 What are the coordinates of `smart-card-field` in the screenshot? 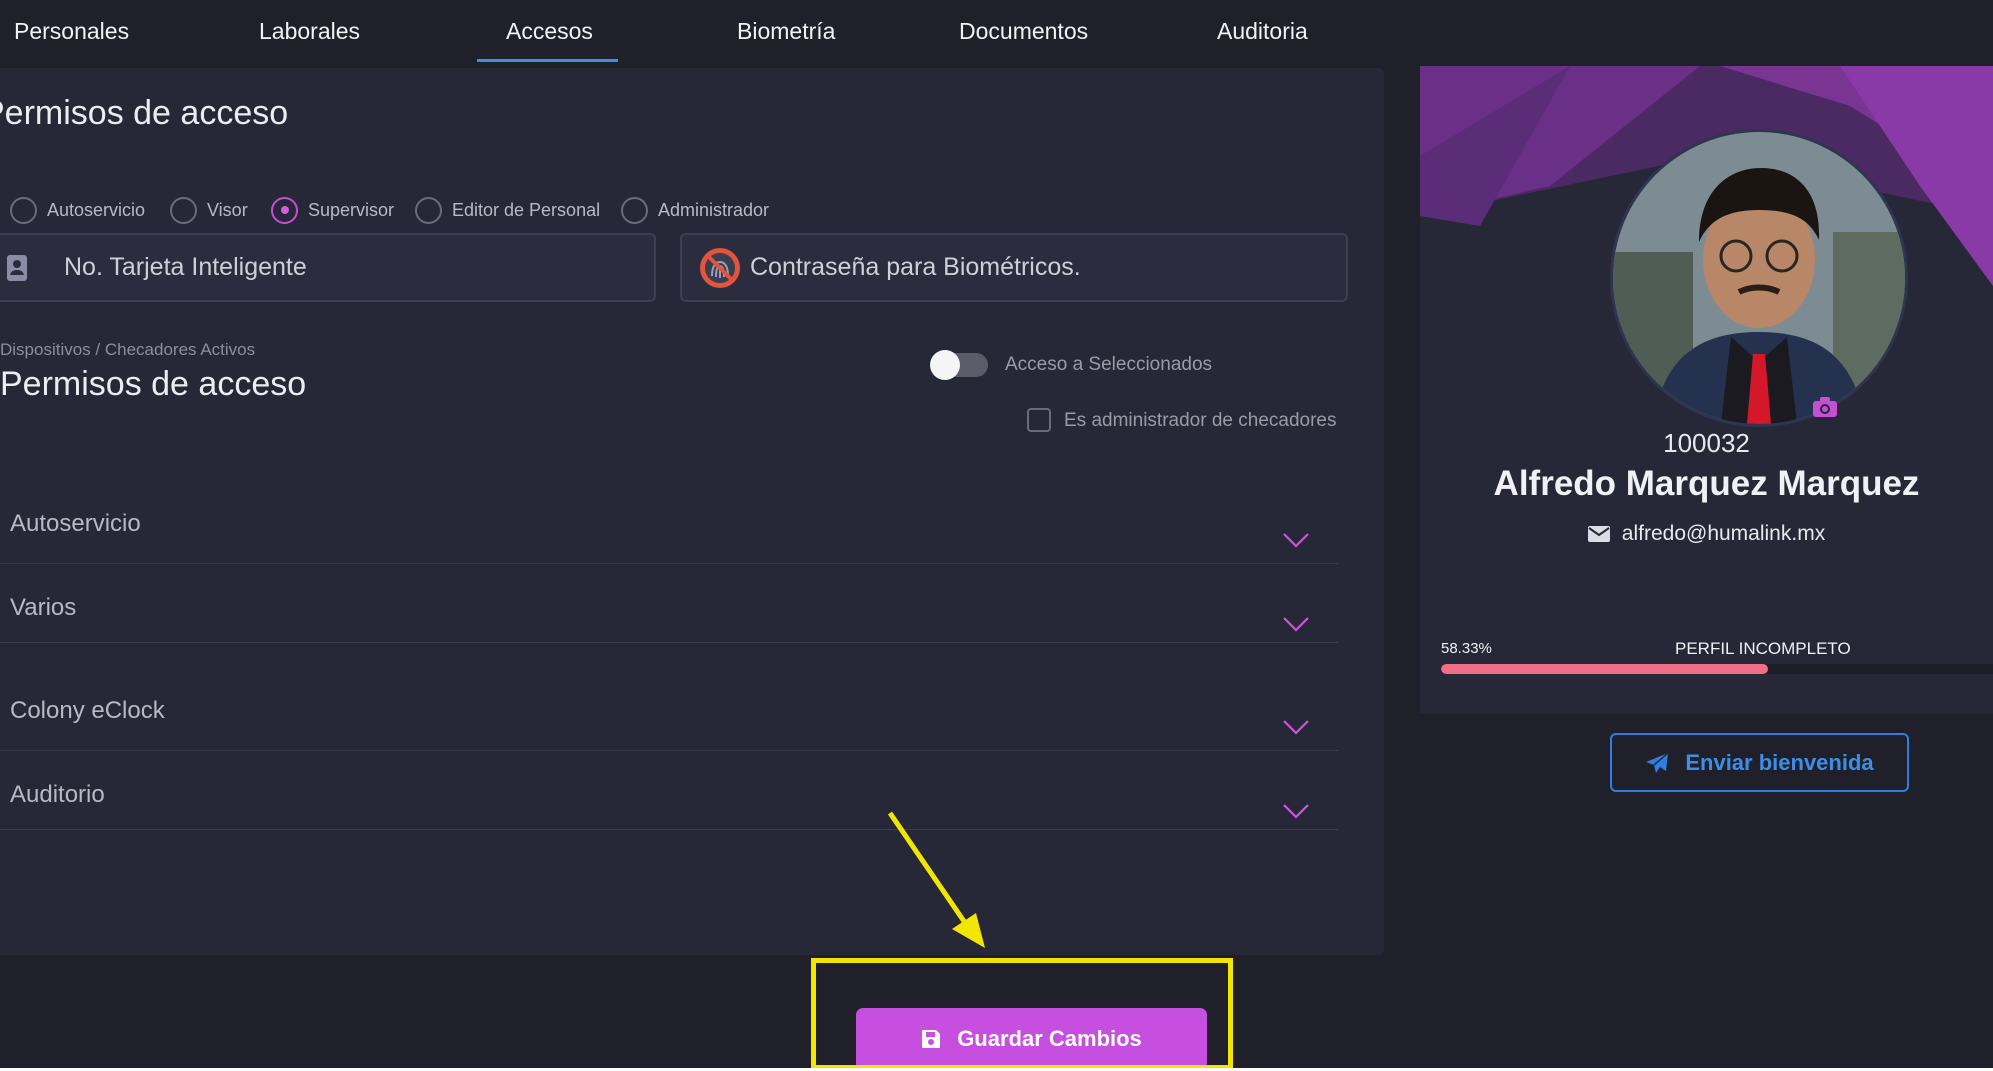 It's located at (328, 267).